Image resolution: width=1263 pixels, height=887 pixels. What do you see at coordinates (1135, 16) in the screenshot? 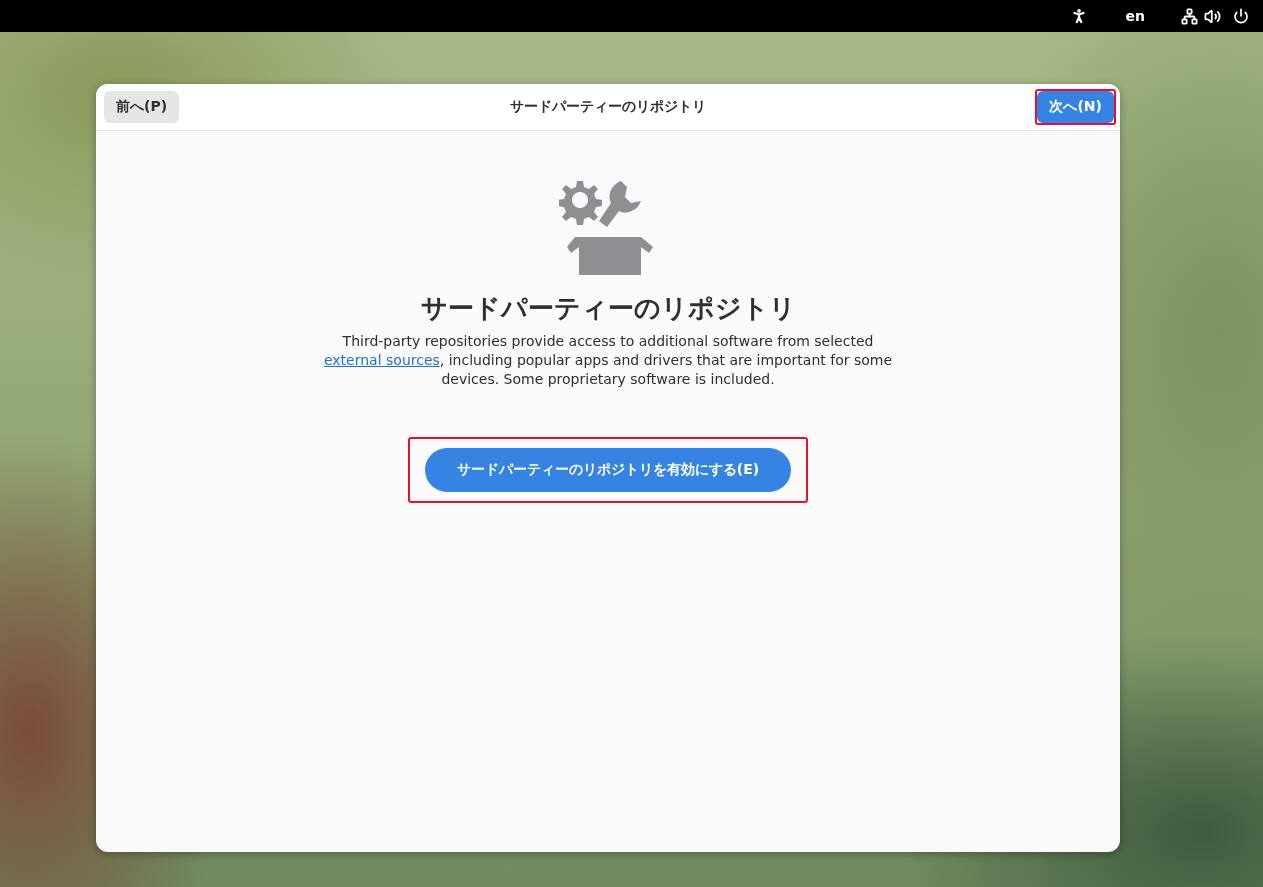
I see `language-indicator: en` at bounding box center [1135, 16].